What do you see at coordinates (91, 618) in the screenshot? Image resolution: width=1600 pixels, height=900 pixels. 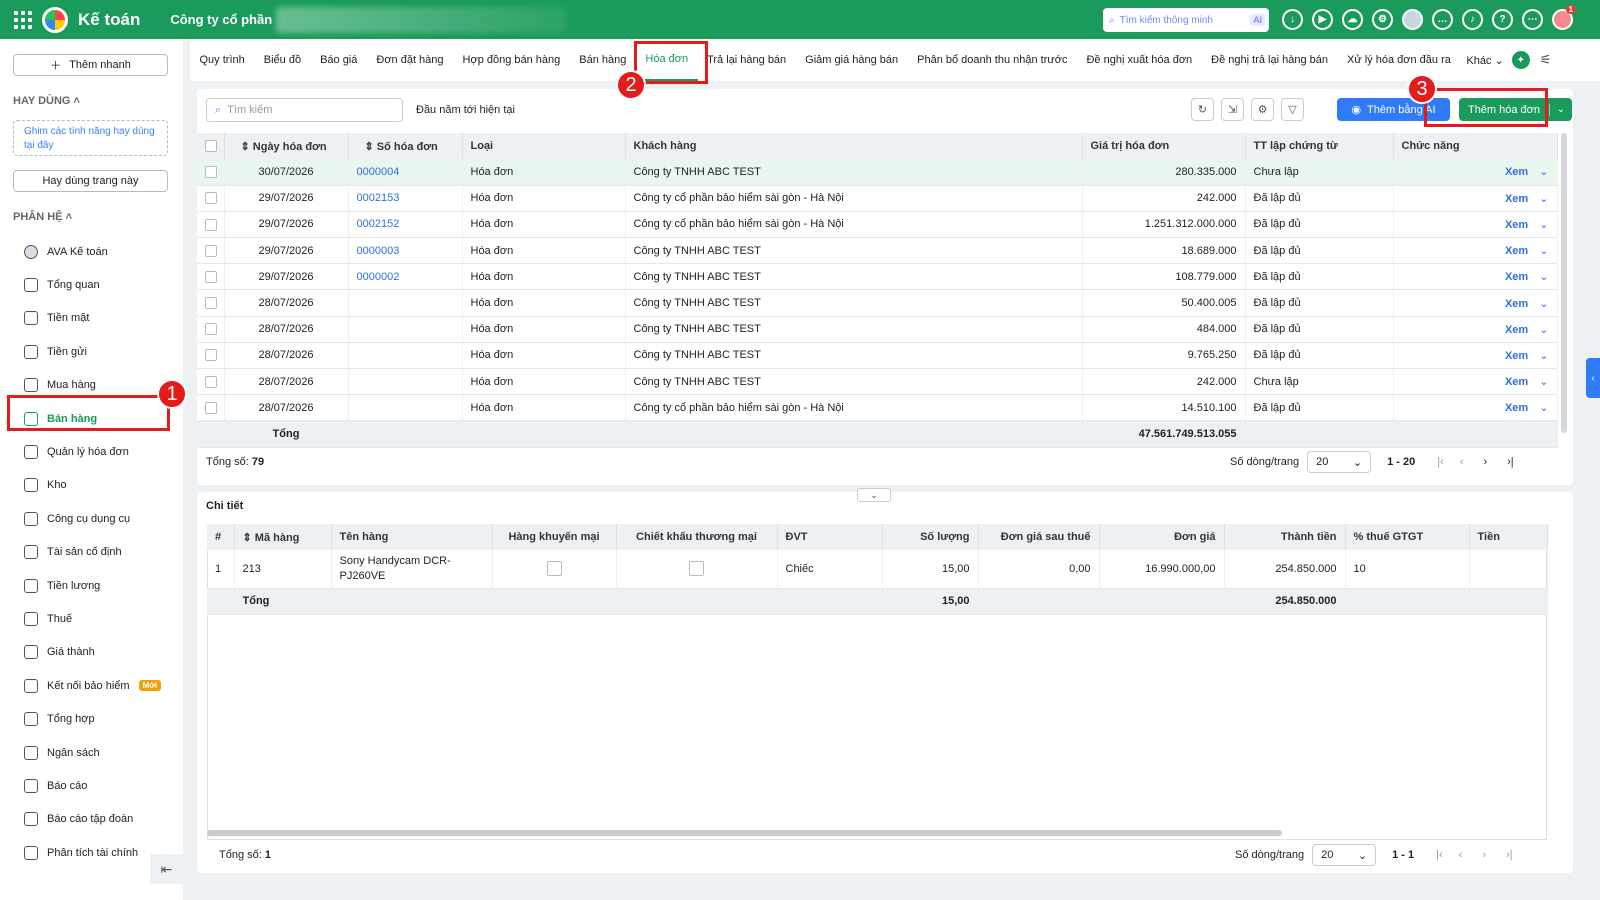 I see `sidebar-item: Thuế` at bounding box center [91, 618].